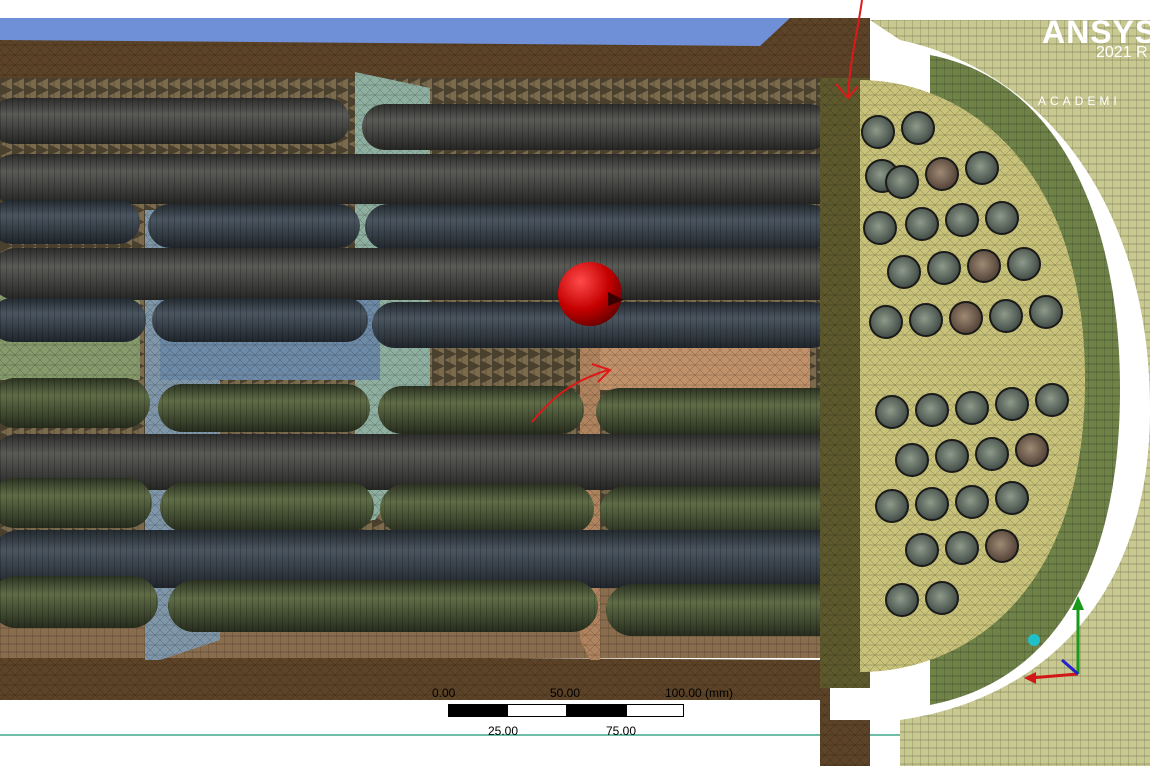 The width and height of the screenshot is (1150, 766). Describe the element at coordinates (621, 731) in the screenshot. I see `scale-label-75: 75.00` at that location.